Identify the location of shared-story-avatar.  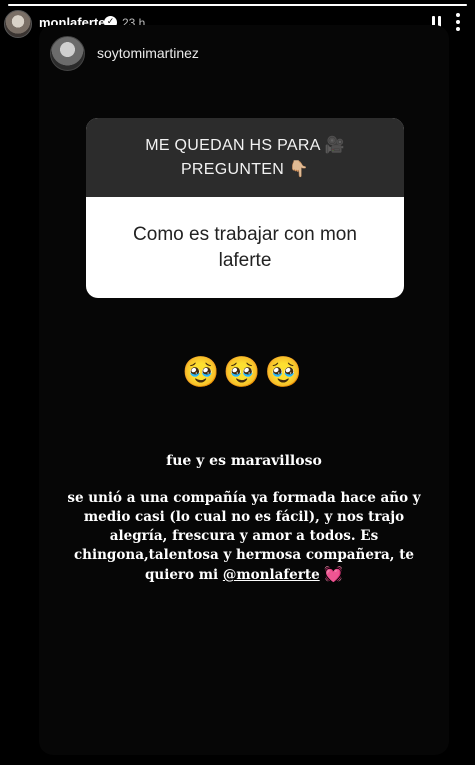
(67, 53).